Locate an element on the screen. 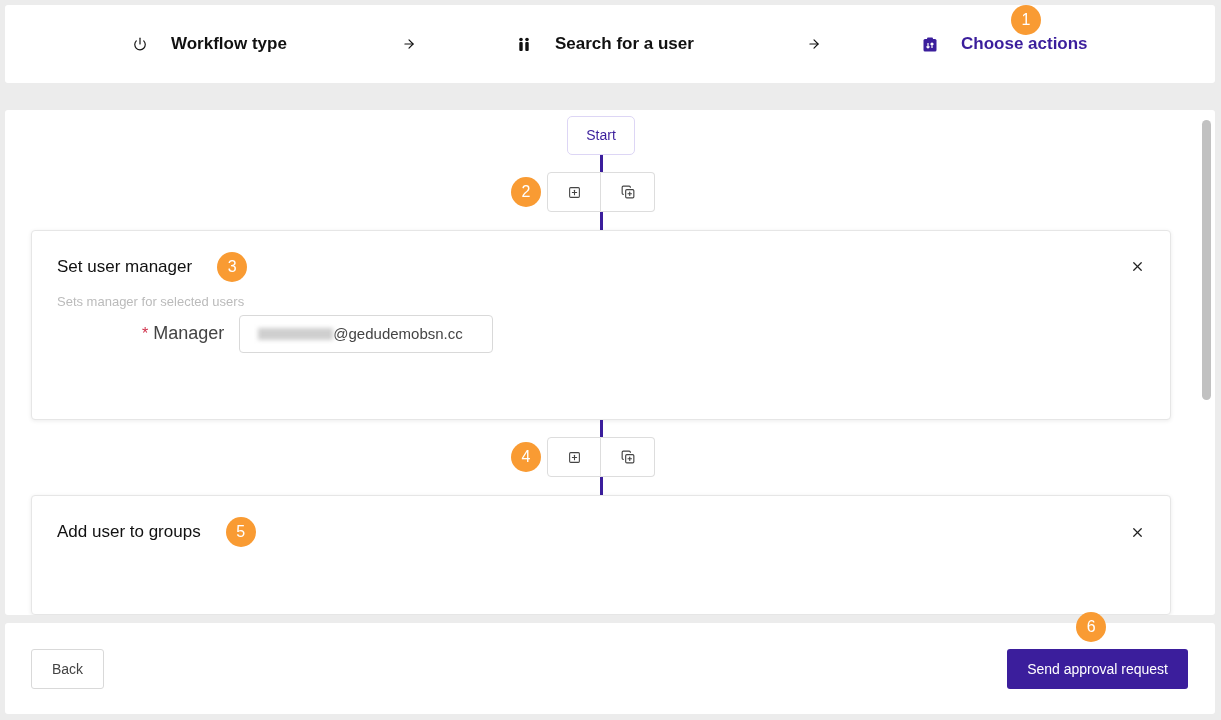  field-label: Manager is located at coordinates (189, 334).